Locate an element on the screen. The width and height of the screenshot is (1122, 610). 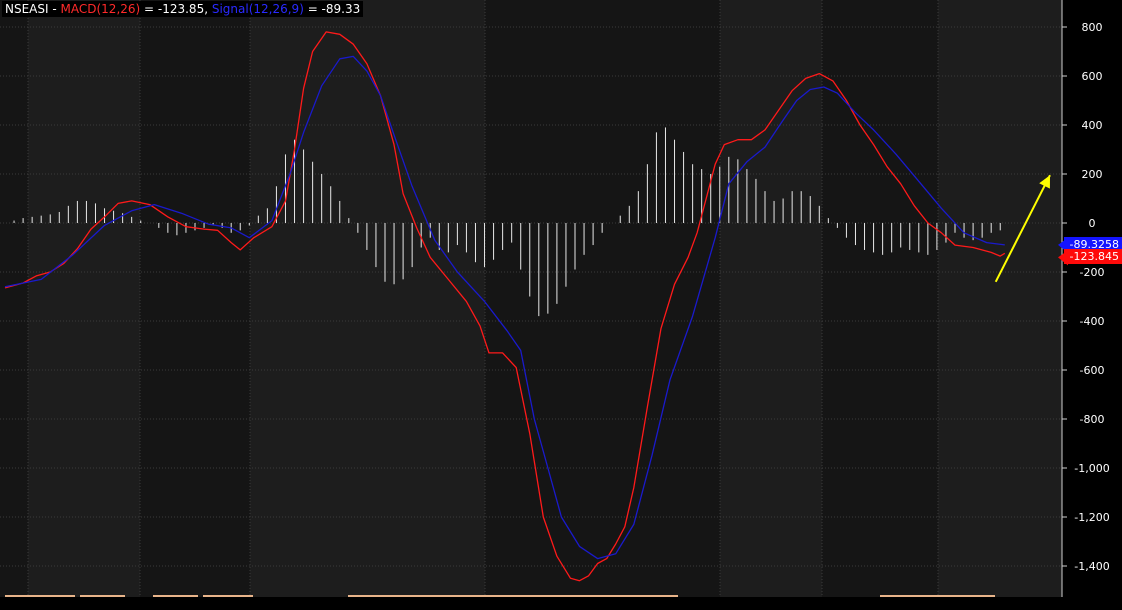
y-tick-label: 600 is located at coordinates (1092, 76).